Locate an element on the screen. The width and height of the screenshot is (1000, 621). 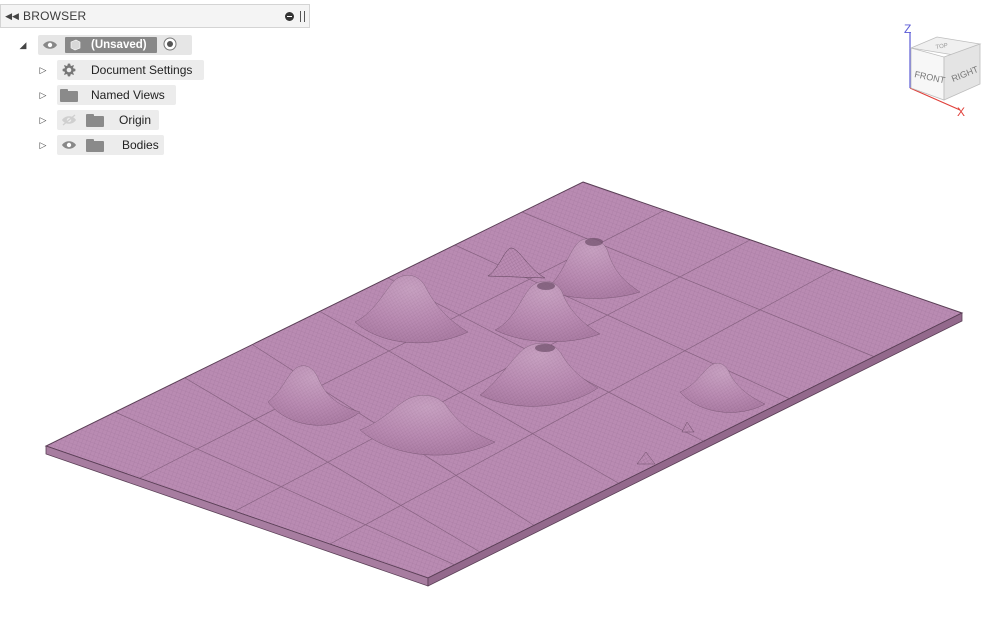
root-component-label: (Unsaved) is located at coordinates (111, 45).